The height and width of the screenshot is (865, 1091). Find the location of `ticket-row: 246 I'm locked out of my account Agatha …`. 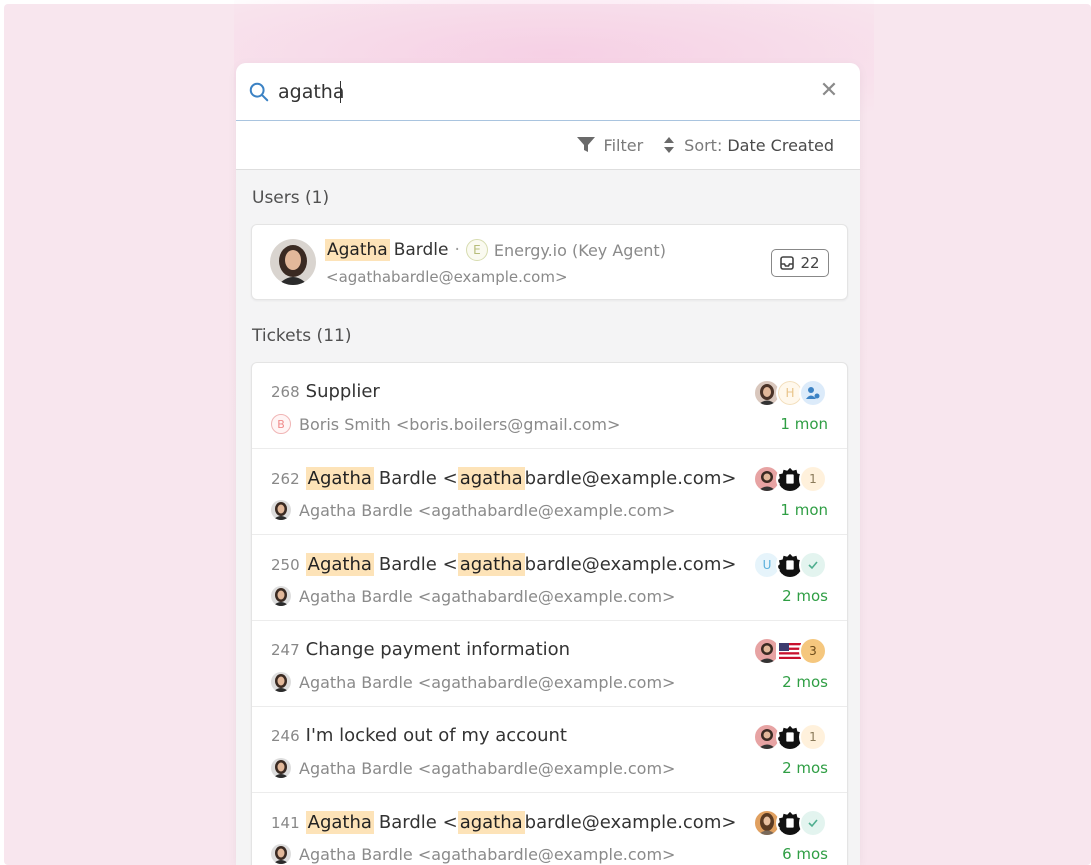

ticket-row: 246 I'm locked out of my account Agatha … is located at coordinates (549, 750).